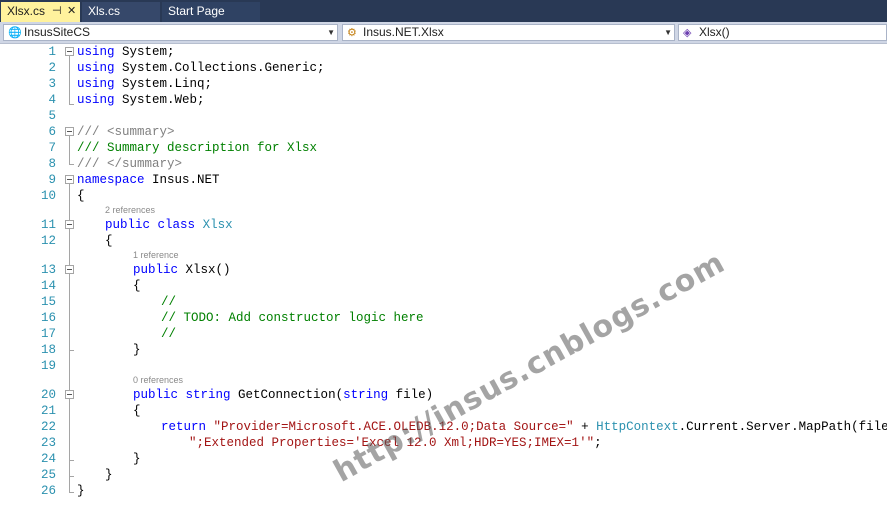 The width and height of the screenshot is (887, 509). I want to click on line-number: 3, so click(52, 84).